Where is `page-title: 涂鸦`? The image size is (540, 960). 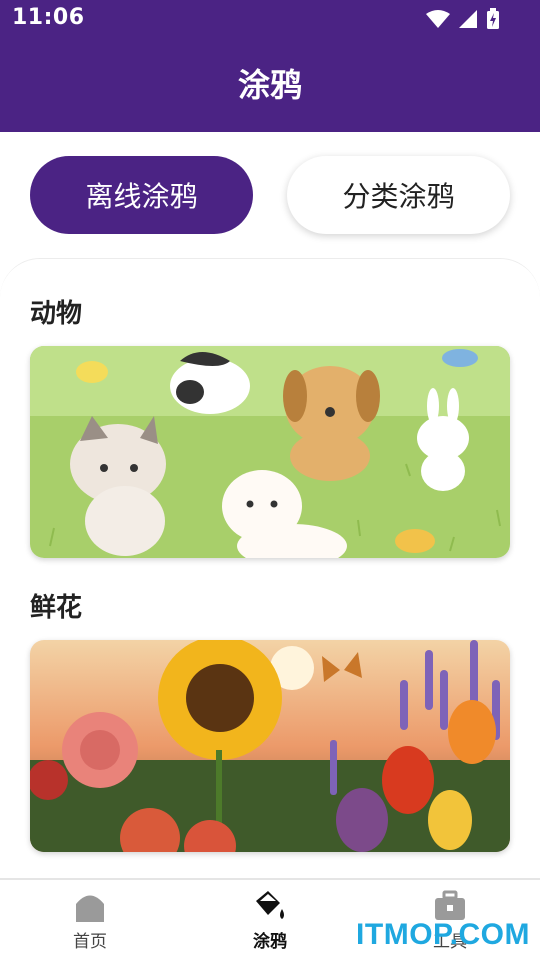
page-title: 涂鸦 is located at coordinates (269, 85).